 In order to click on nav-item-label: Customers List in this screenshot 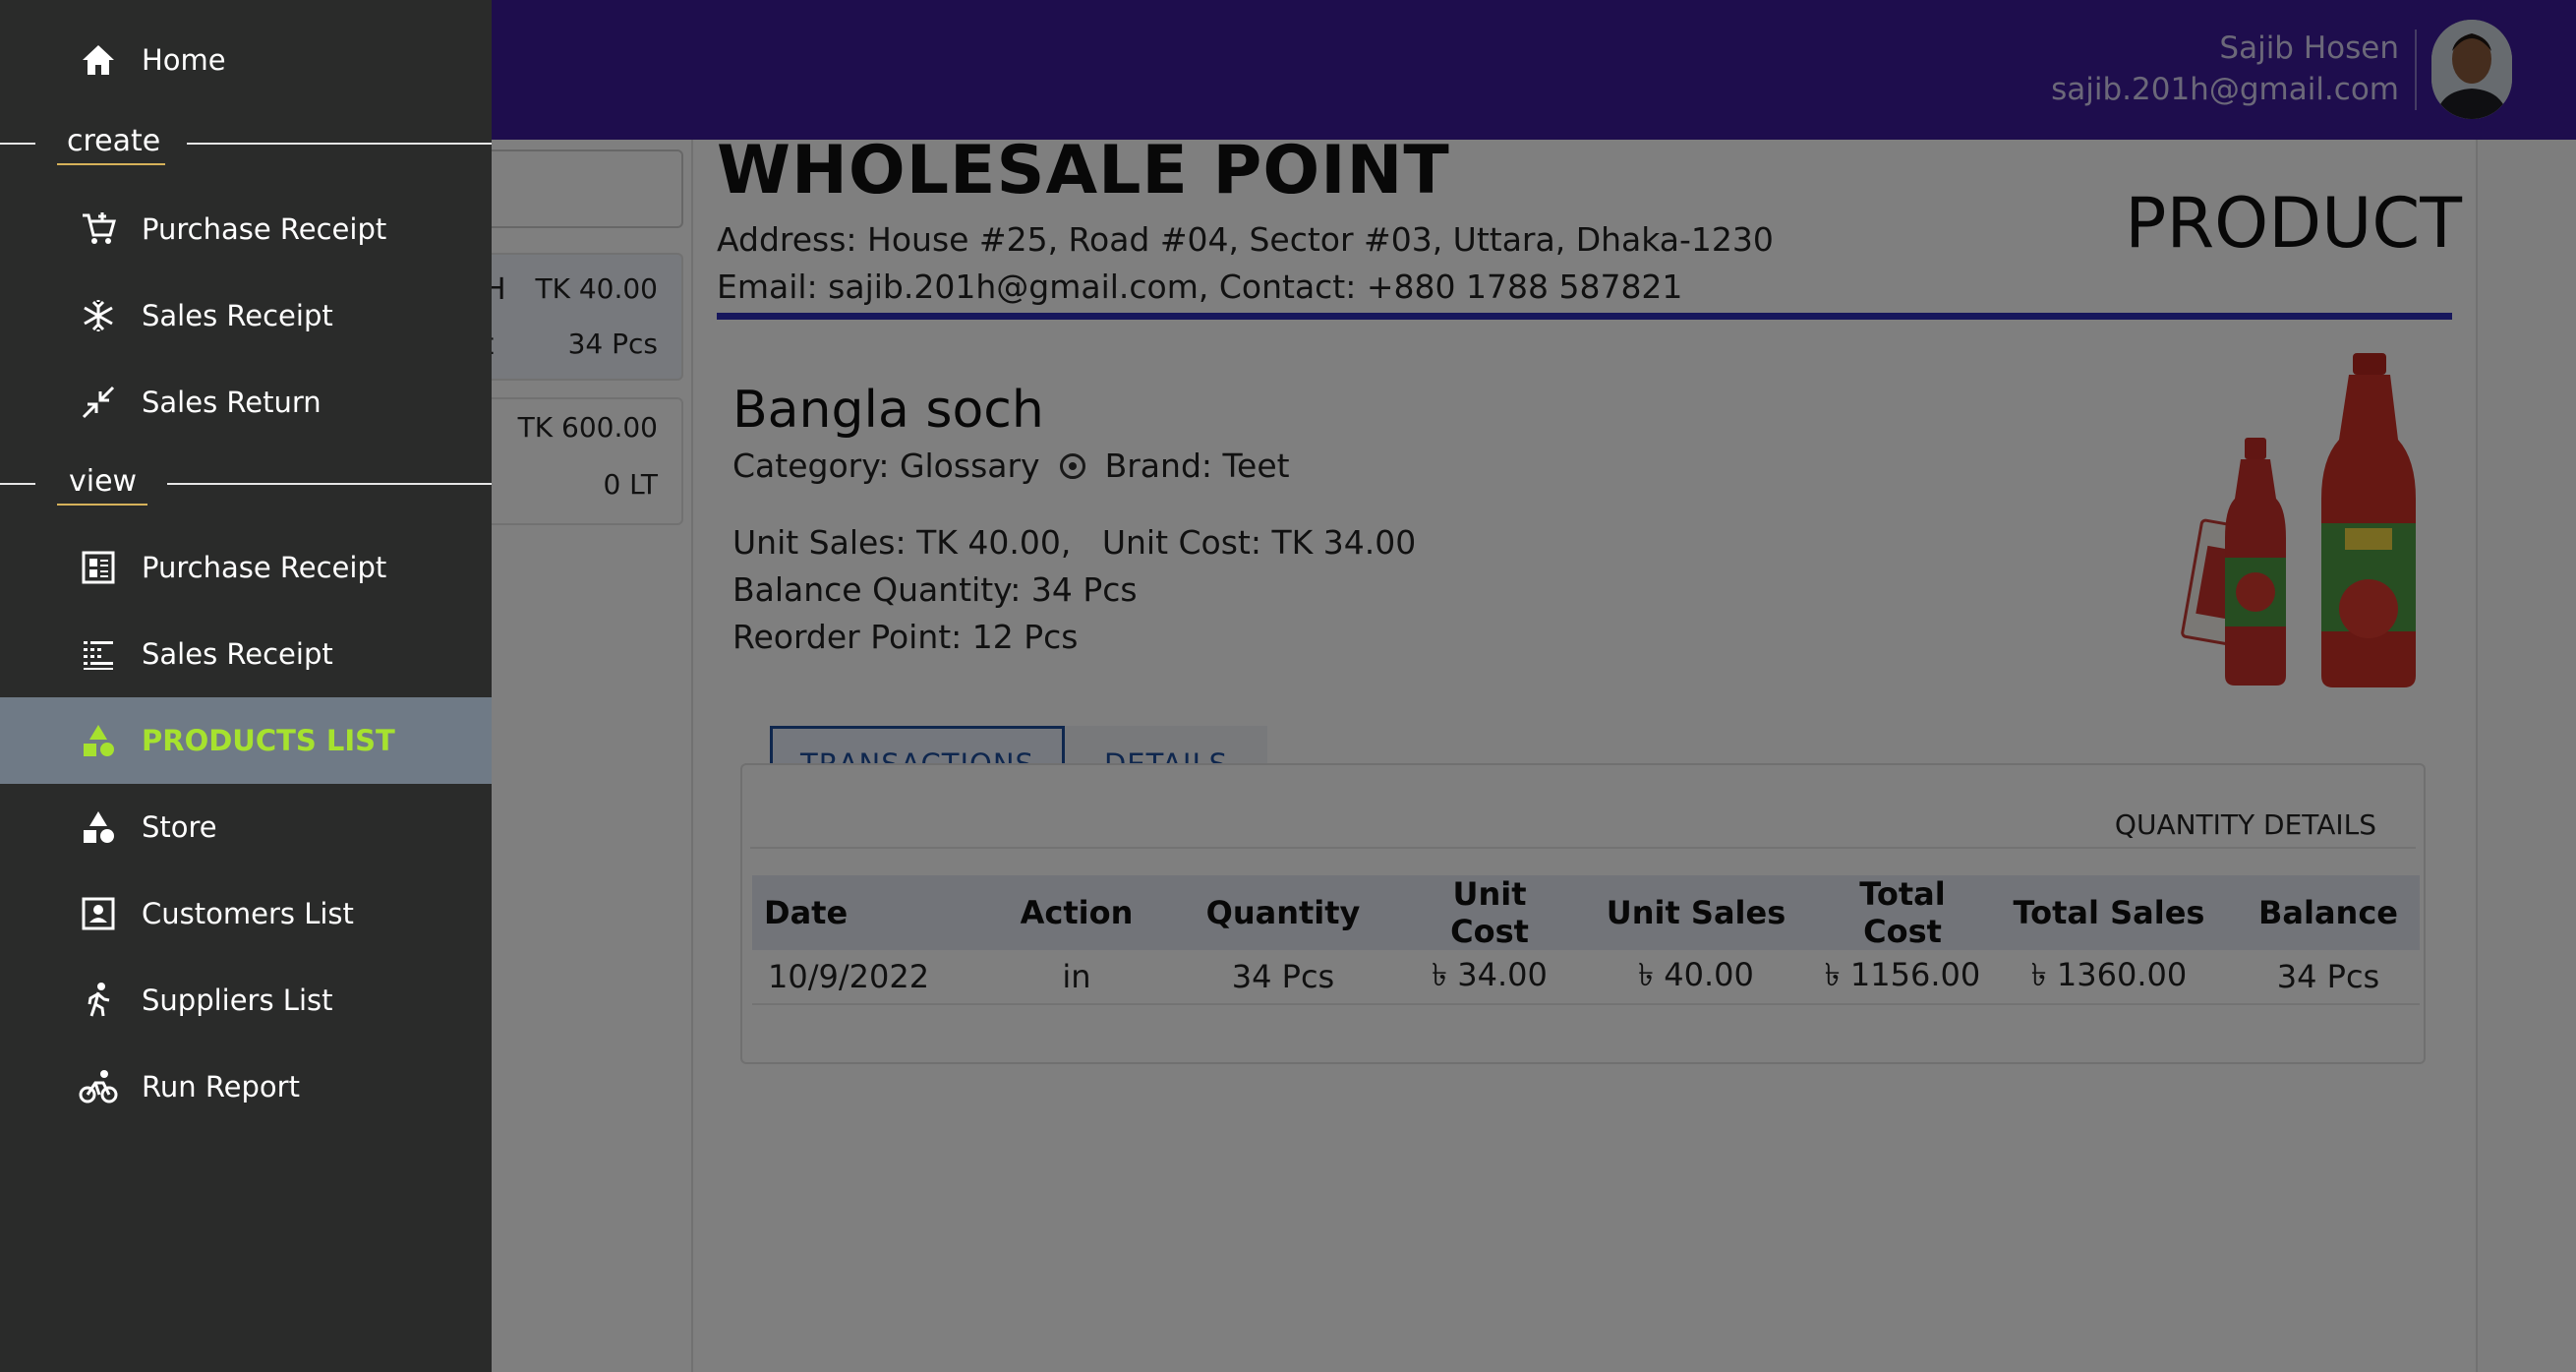, I will do `click(248, 913)`.